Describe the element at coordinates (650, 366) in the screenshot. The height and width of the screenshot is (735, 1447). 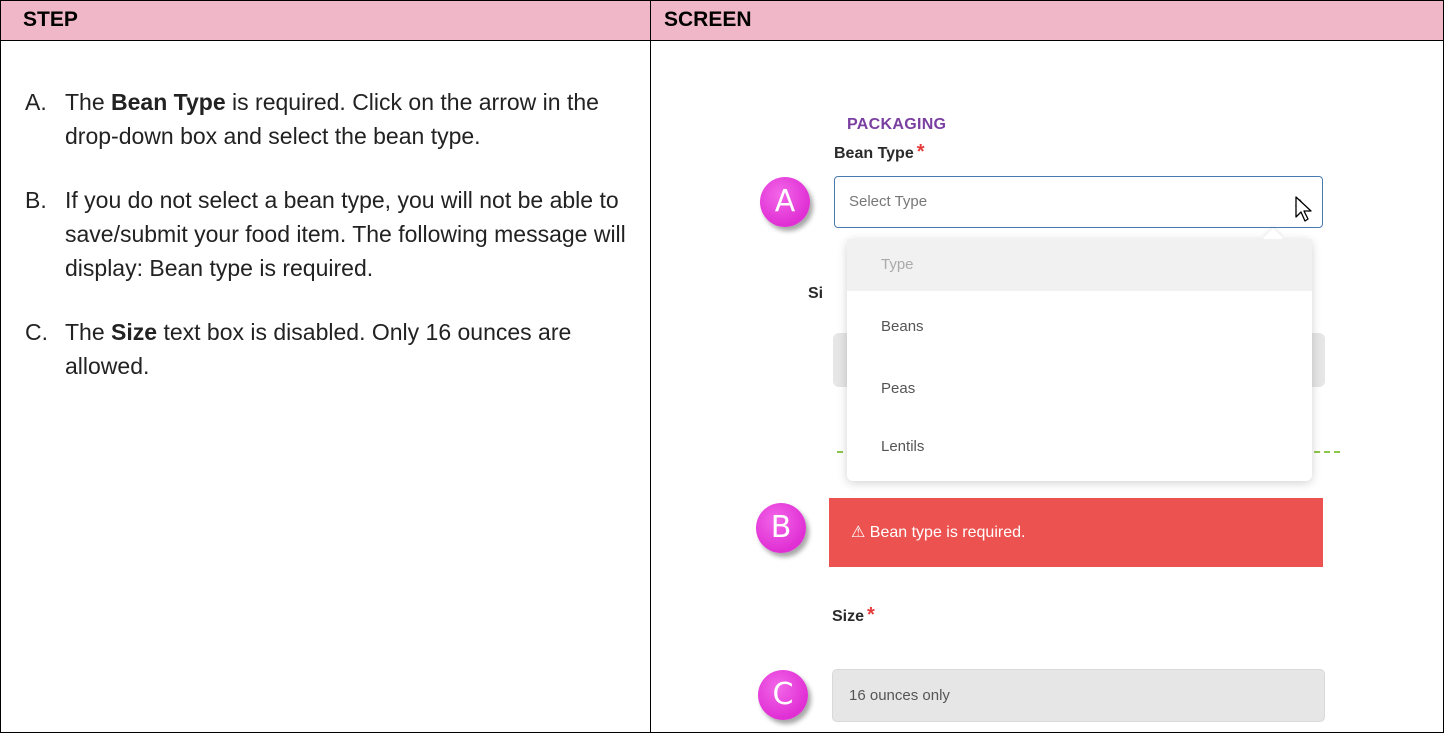
I see `column-divider` at that location.